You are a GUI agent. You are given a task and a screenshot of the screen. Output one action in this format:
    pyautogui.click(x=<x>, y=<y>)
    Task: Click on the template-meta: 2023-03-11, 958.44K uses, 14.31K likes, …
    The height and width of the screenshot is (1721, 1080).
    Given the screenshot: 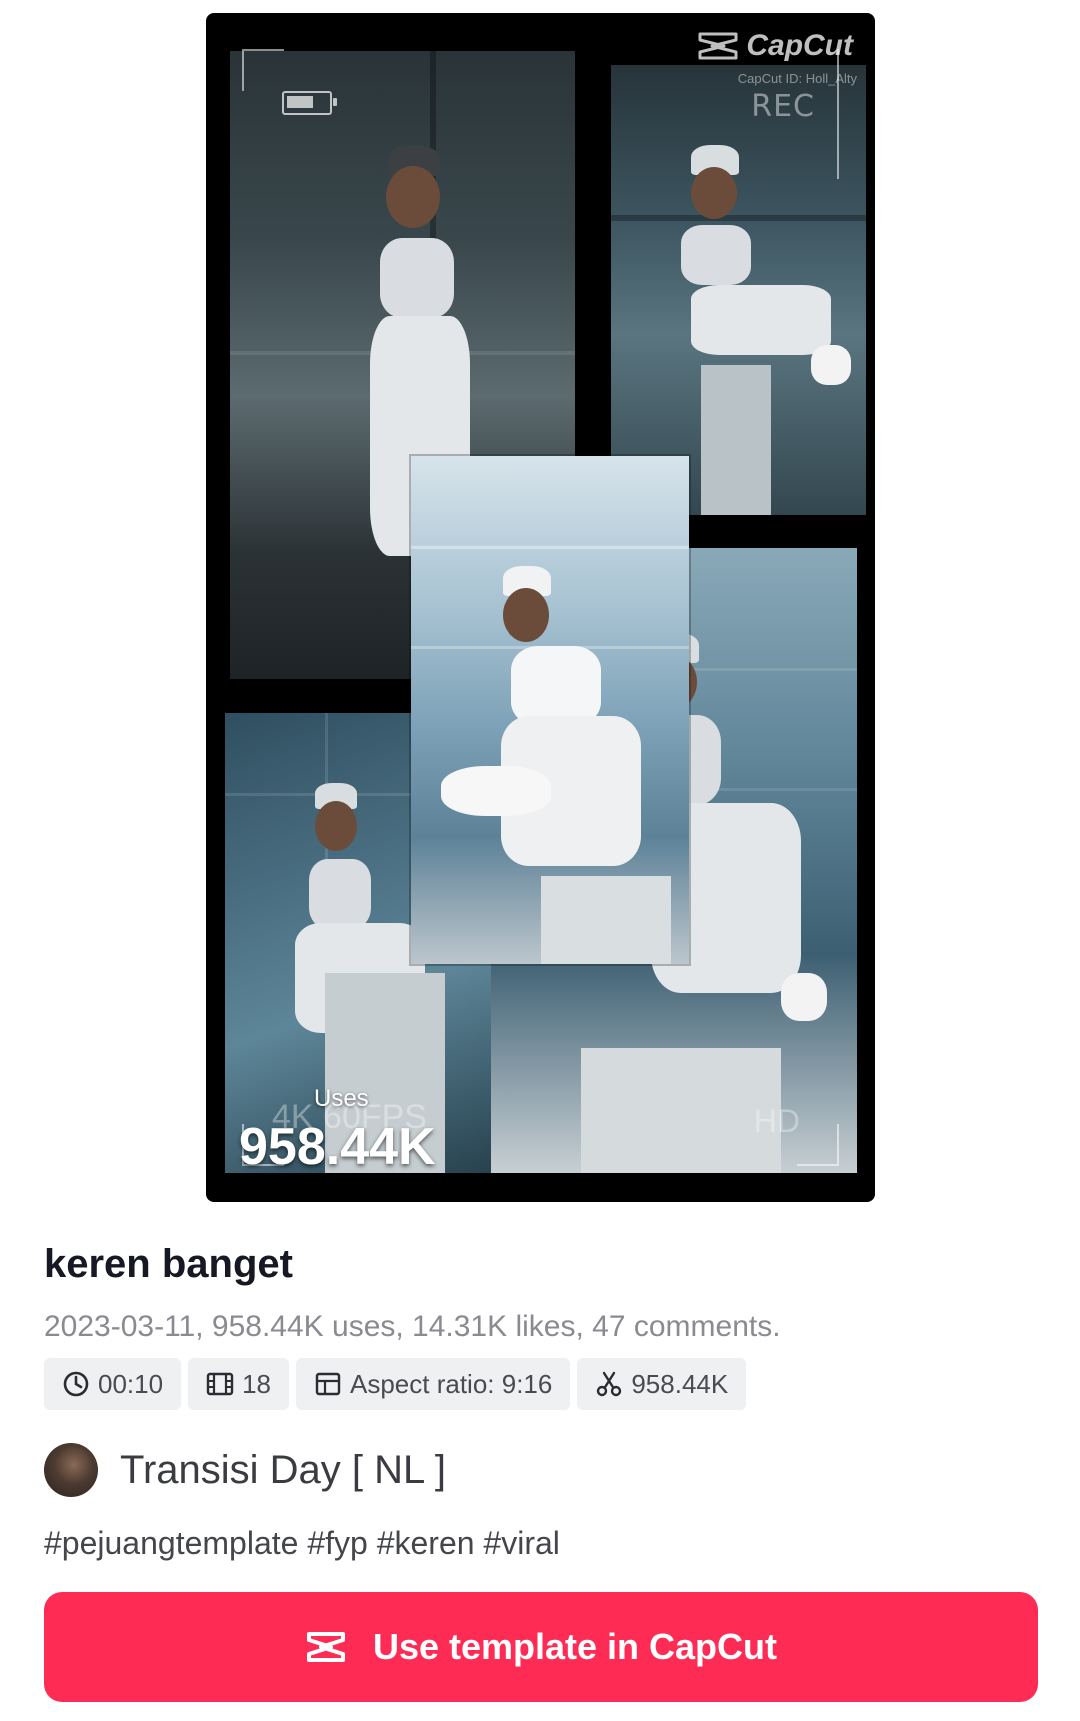 What is the action you would take?
    pyautogui.click(x=412, y=1326)
    